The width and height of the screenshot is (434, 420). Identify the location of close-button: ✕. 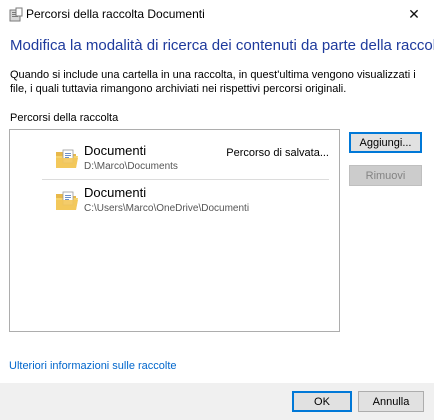
(414, 14).